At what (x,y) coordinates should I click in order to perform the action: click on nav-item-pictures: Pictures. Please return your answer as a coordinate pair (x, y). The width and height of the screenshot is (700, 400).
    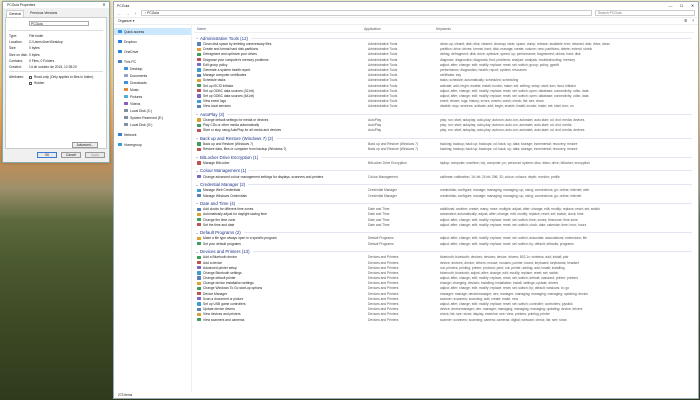
    Looking at the image, I should click on (152, 96).